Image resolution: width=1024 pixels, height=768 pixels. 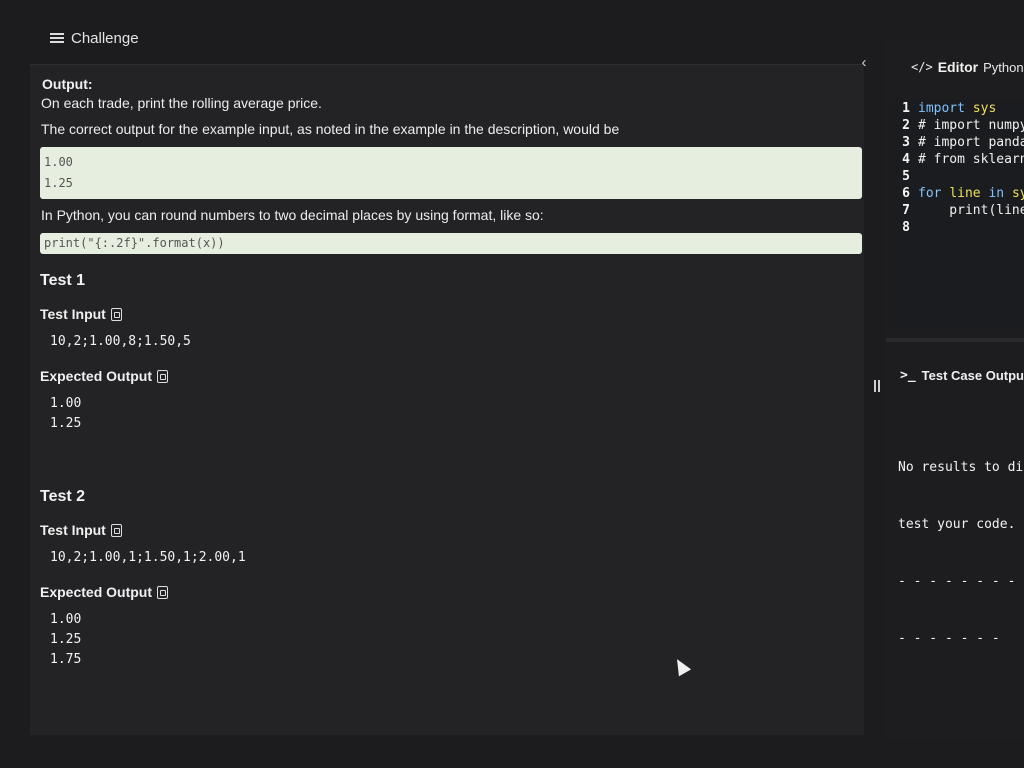 I want to click on example-output-line: 1.00, so click(x=58, y=162).